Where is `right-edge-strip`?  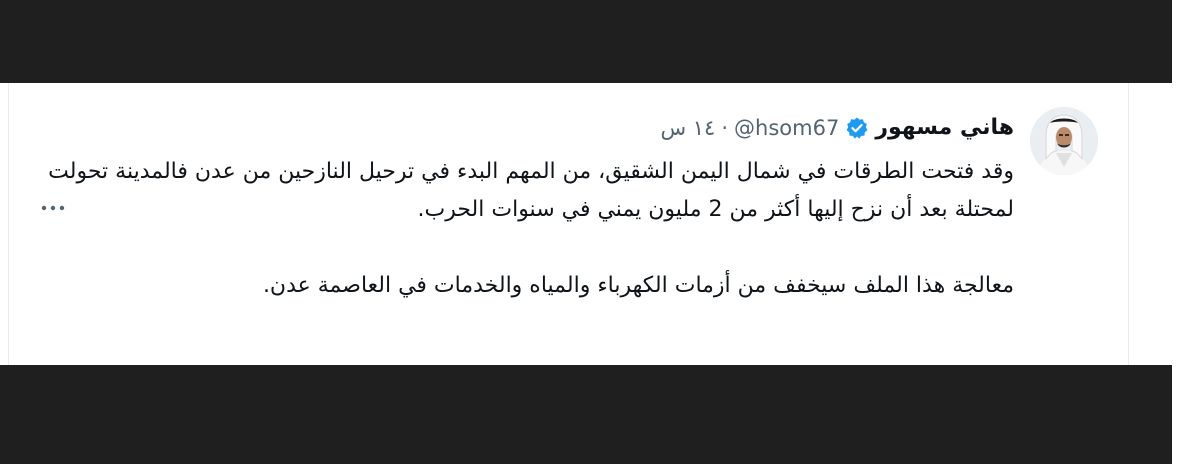 right-edge-strip is located at coordinates (1177, 232).